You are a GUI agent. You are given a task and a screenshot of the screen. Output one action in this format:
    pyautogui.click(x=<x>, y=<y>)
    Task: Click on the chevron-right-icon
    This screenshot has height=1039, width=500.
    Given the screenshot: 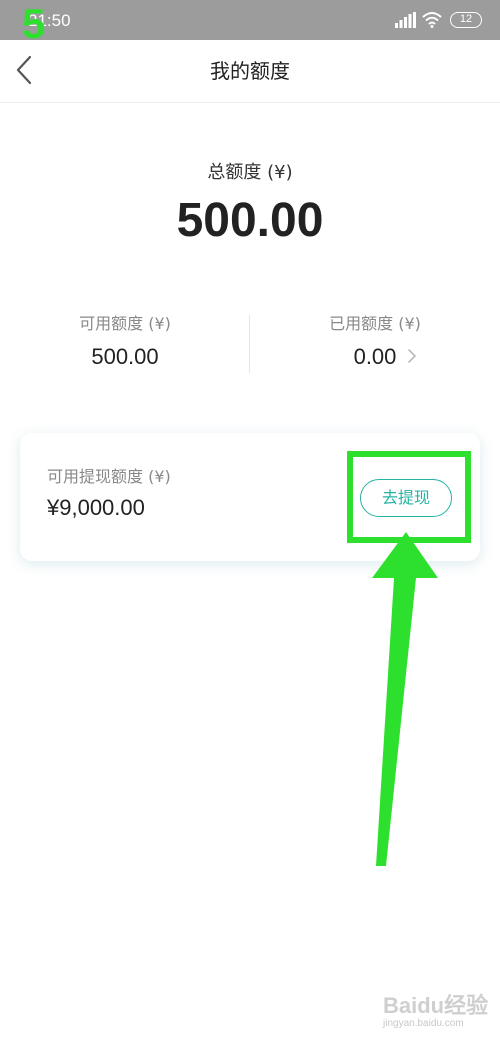 What is the action you would take?
    pyautogui.click(x=412, y=356)
    